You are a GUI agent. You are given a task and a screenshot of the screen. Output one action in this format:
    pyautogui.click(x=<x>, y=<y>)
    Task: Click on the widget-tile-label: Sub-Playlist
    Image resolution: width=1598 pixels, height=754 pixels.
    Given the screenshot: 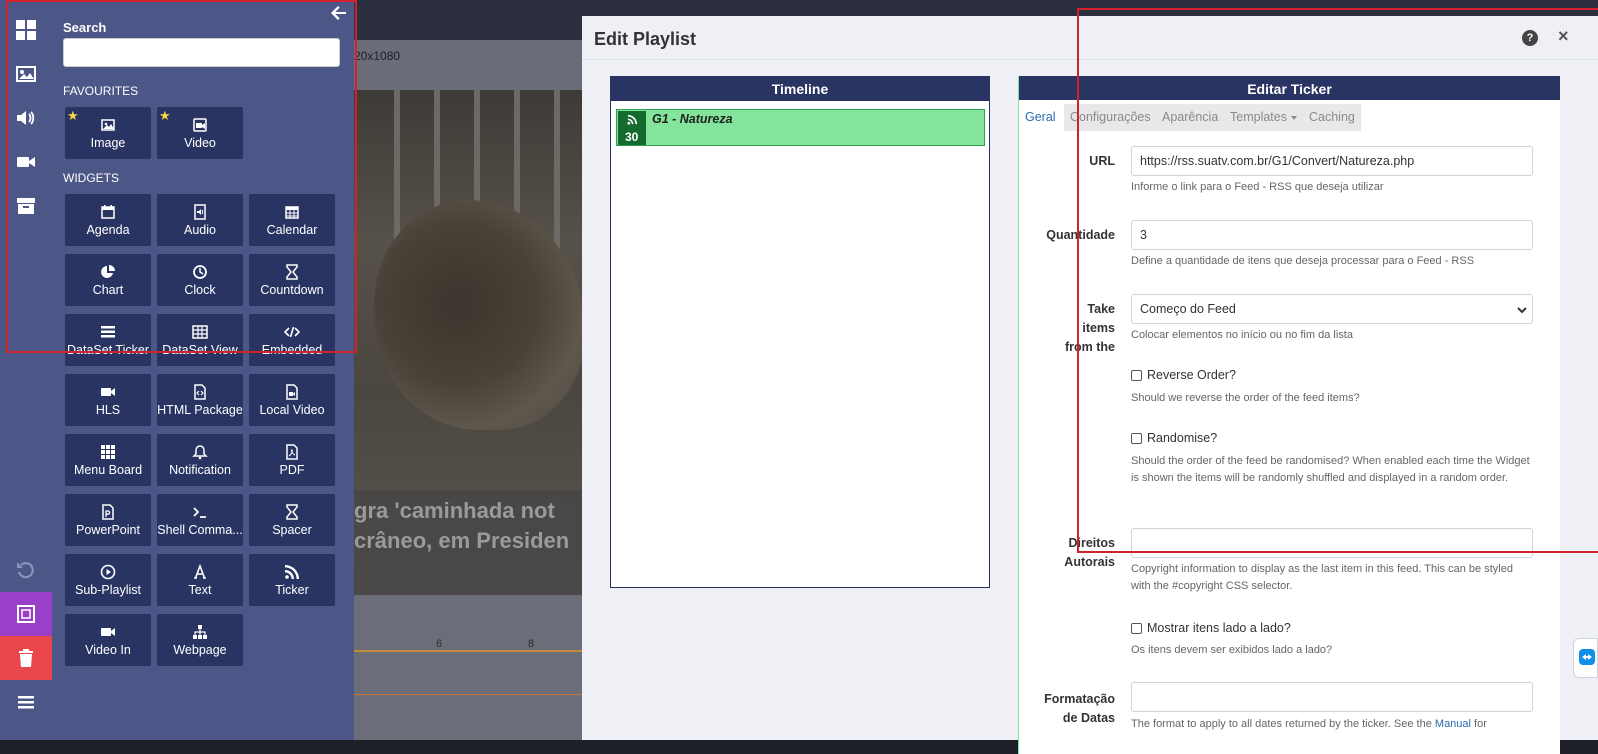 What is the action you would take?
    pyautogui.click(x=108, y=590)
    